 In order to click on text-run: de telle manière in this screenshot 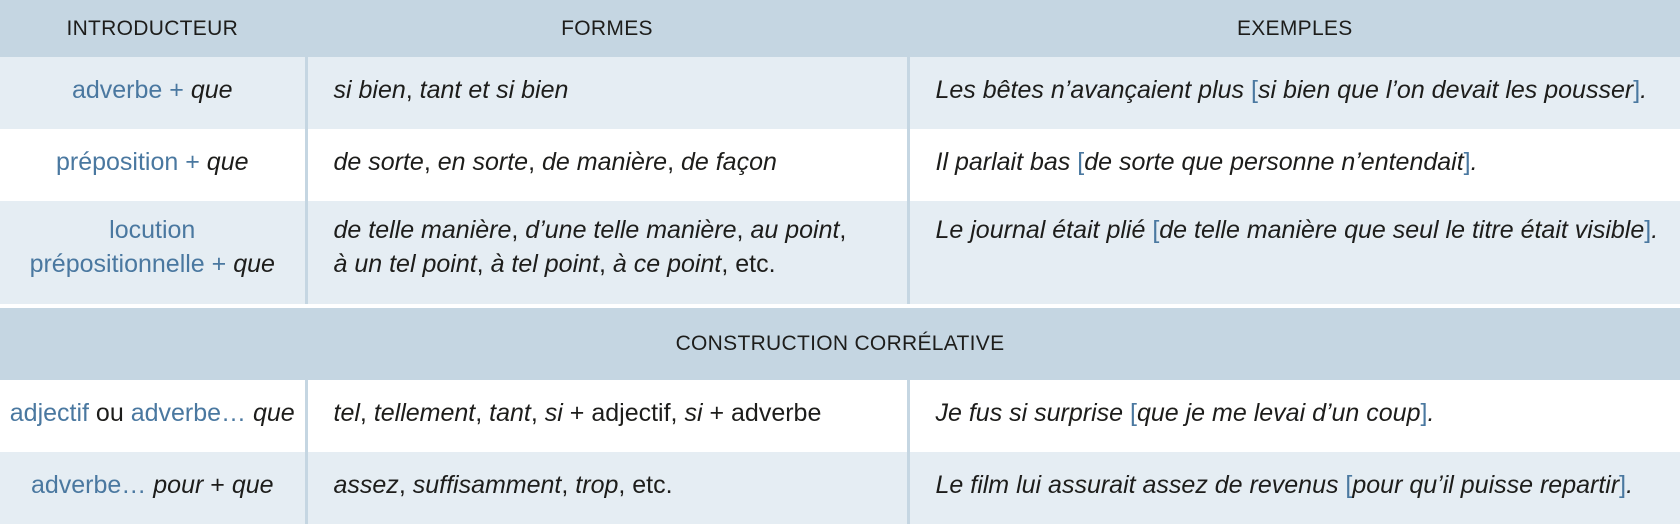, I will do `click(422, 230)`.